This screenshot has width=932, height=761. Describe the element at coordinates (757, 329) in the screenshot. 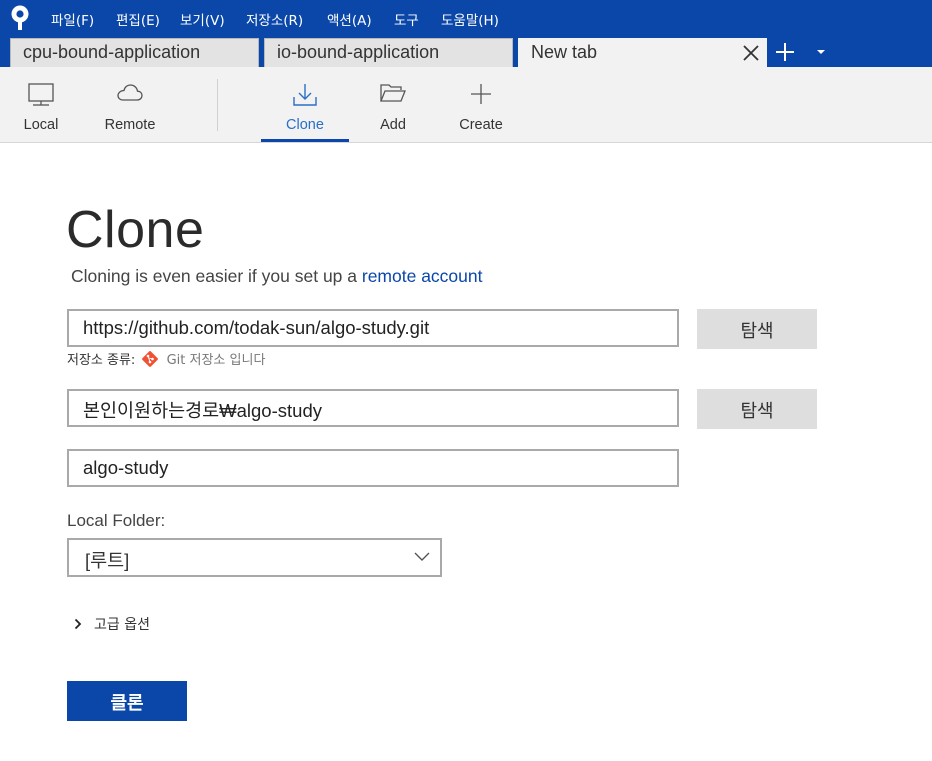

I see `browse-source-button: 탐색` at that location.